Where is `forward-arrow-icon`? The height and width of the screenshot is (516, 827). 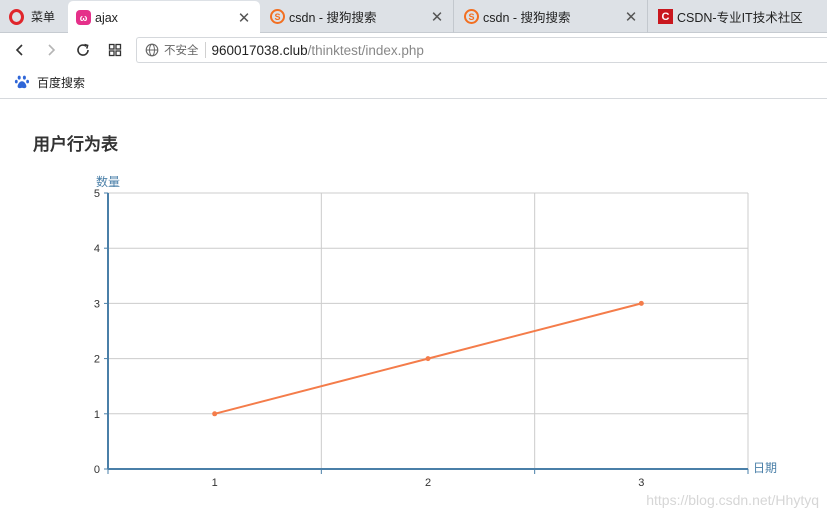 forward-arrow-icon is located at coordinates (52, 50).